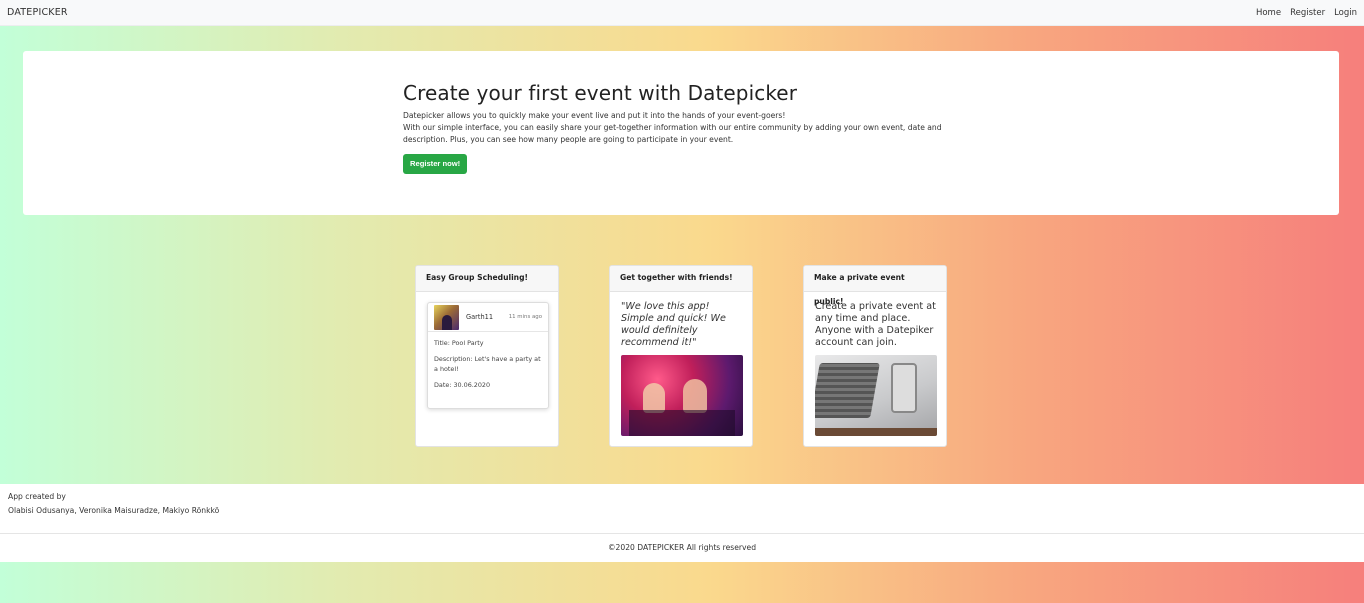 This screenshot has width=1364, height=603. What do you see at coordinates (459, 343) in the screenshot?
I see `post-title: Title: Pool Party` at bounding box center [459, 343].